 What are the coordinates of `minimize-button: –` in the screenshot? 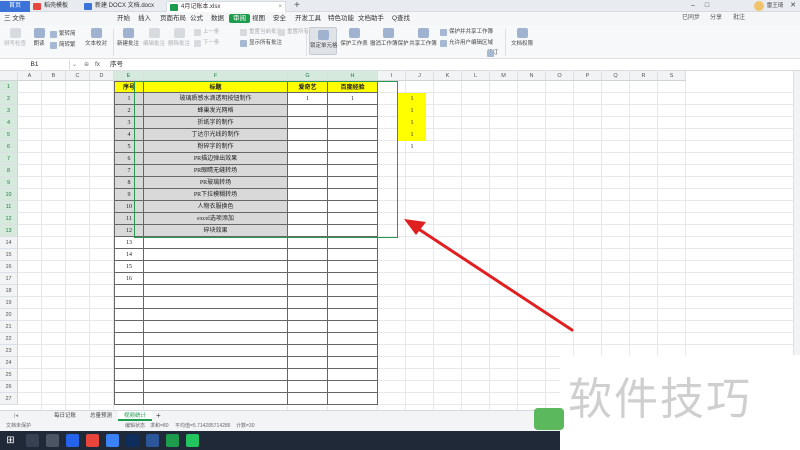 It's located at (693, 6).